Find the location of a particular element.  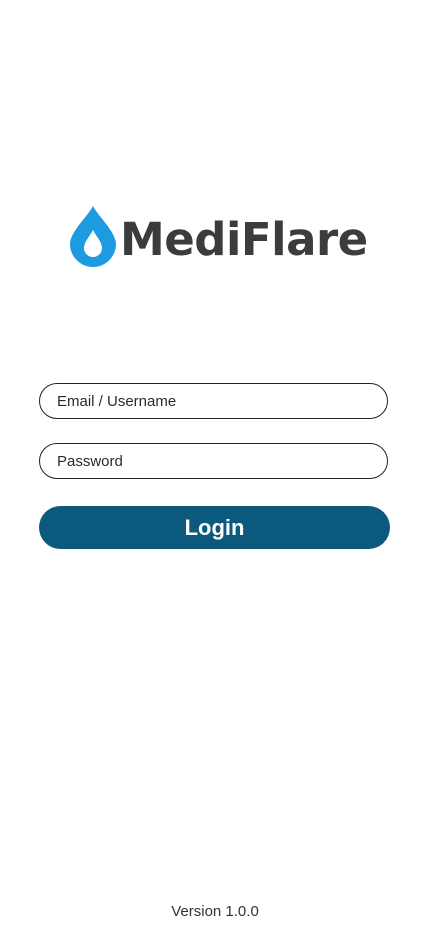

login-button: Login is located at coordinates (214, 527).